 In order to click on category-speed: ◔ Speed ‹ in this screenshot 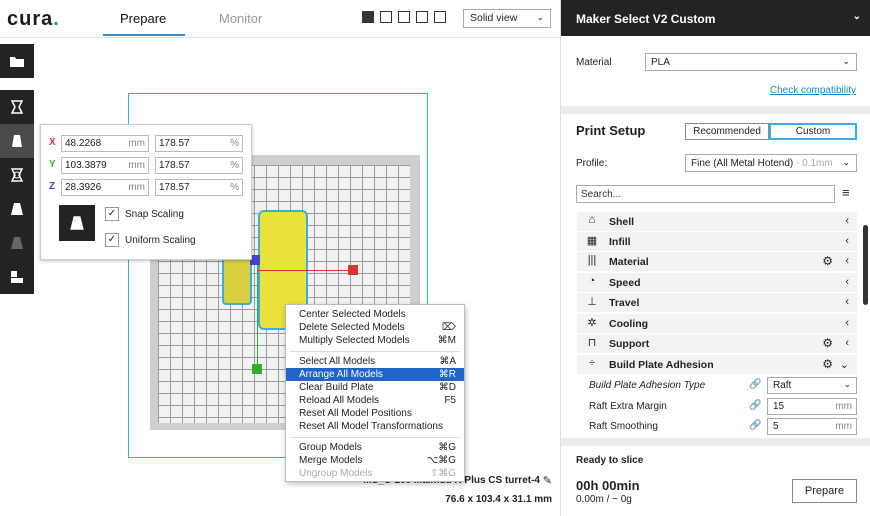, I will do `click(717, 282)`.